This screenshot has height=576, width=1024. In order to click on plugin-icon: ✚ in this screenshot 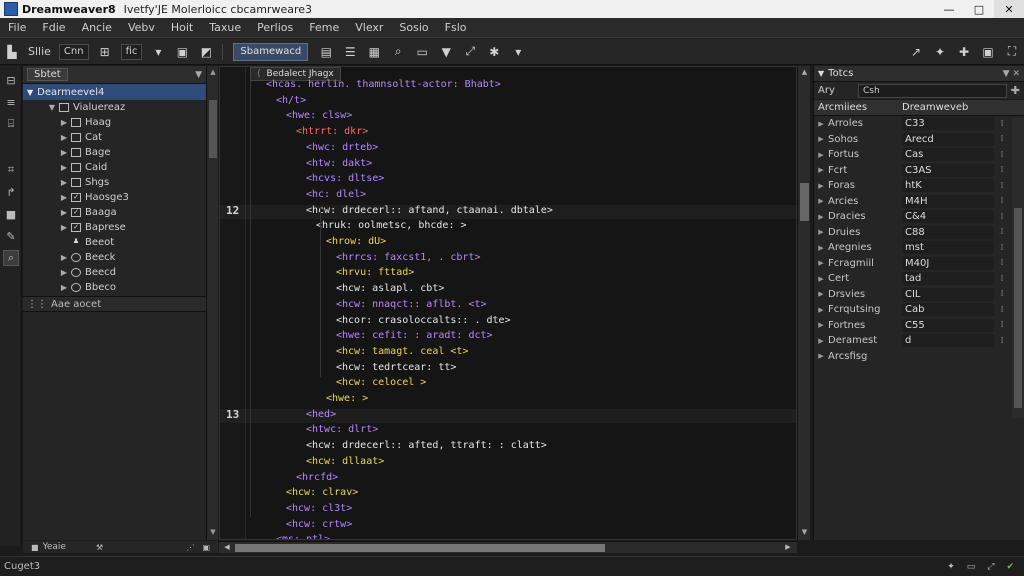, I will do `click(964, 52)`.